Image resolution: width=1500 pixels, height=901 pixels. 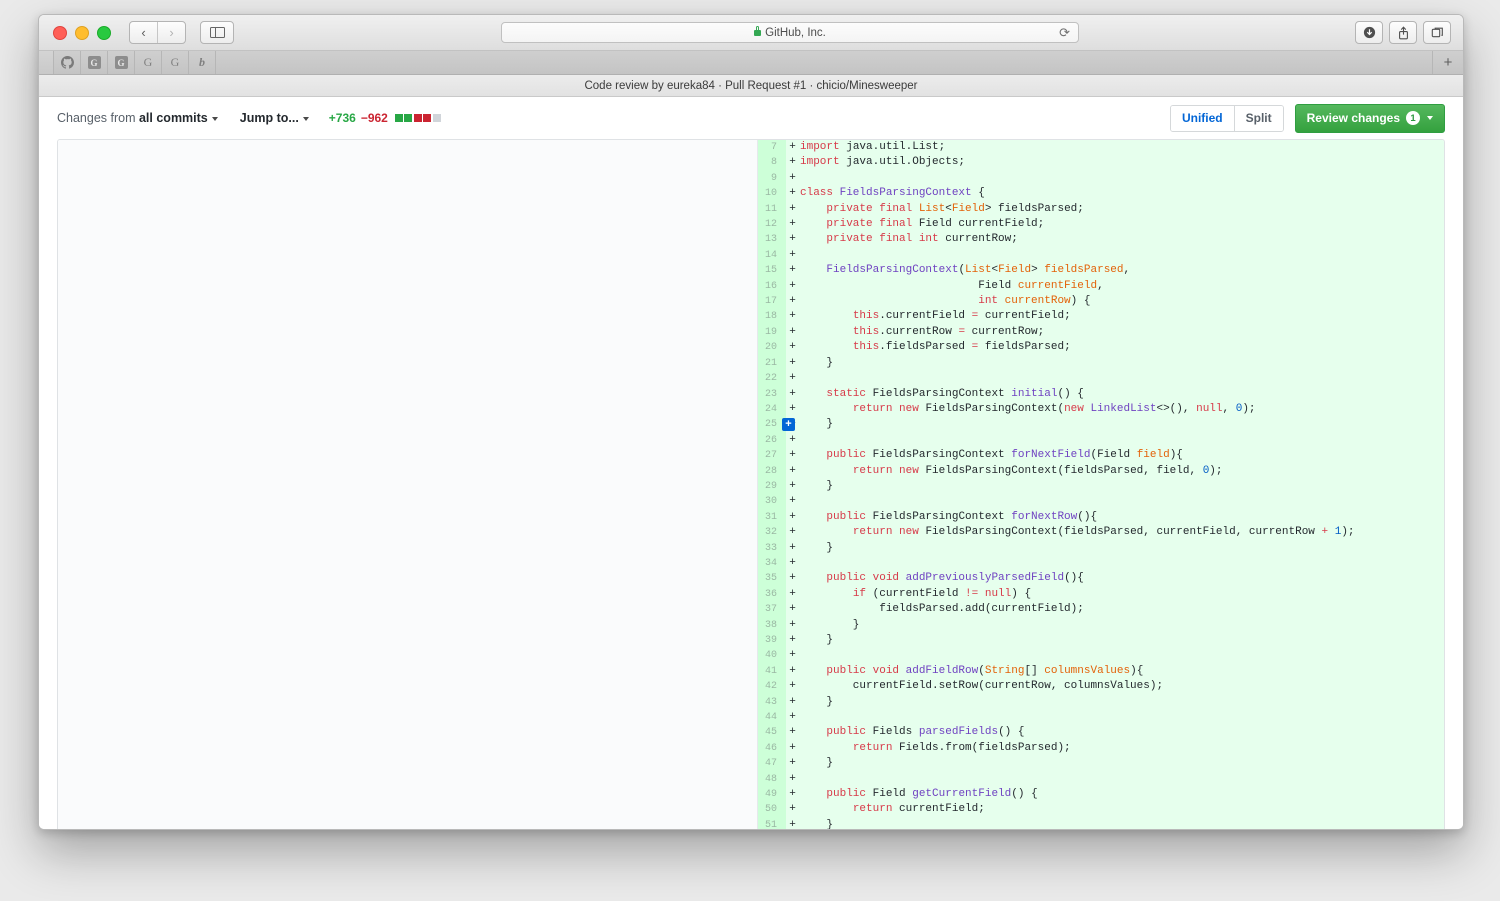 What do you see at coordinates (1101, 823) in the screenshot?
I see `diff-line-row: 51 + }` at bounding box center [1101, 823].